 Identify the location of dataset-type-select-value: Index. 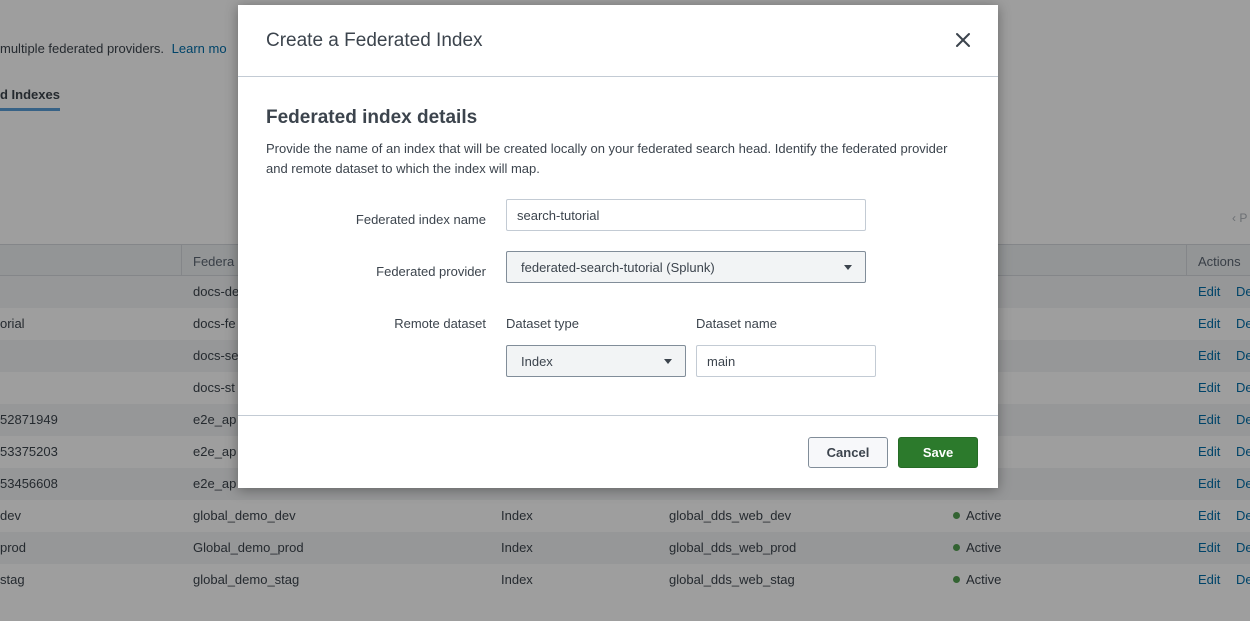
(537, 361).